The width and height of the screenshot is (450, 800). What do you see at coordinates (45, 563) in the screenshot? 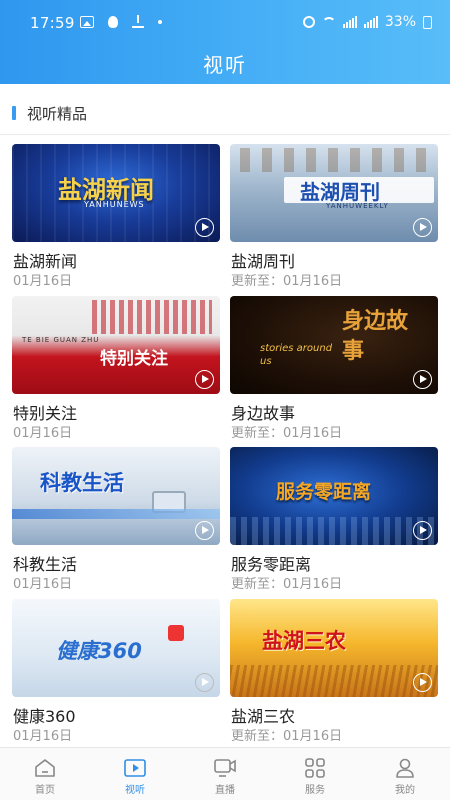
I see `program-title: 科教生活` at bounding box center [45, 563].